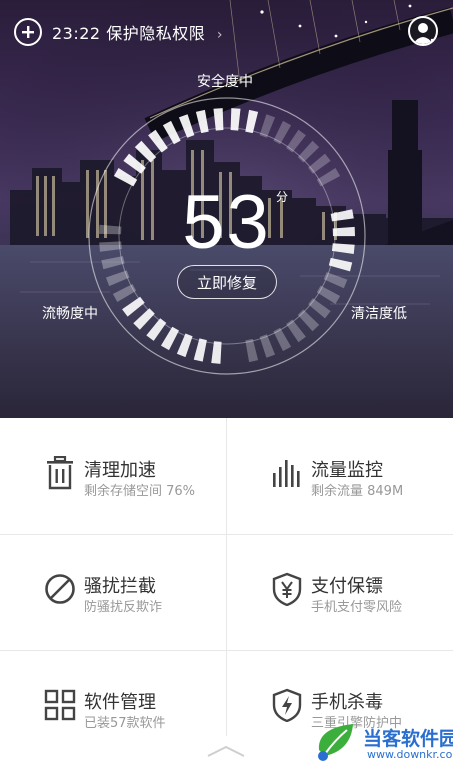 Image resolution: width=453 pixels, height=768 pixels. What do you see at coordinates (60, 473) in the screenshot?
I see `trash-icon` at bounding box center [60, 473].